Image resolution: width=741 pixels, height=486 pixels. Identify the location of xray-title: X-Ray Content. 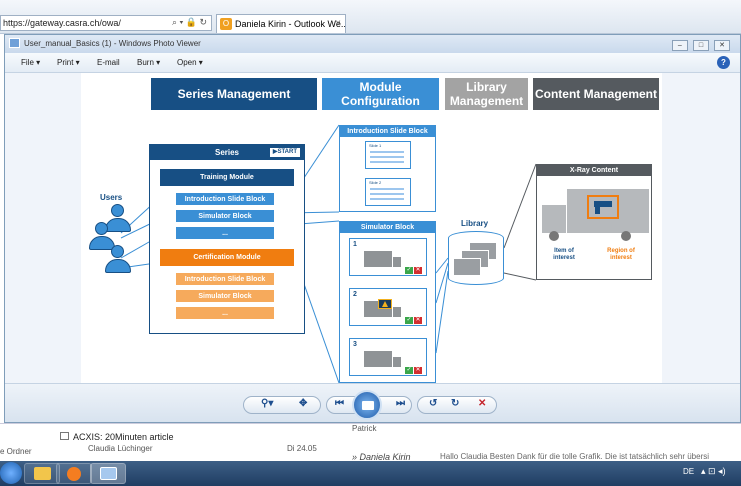
(594, 170).